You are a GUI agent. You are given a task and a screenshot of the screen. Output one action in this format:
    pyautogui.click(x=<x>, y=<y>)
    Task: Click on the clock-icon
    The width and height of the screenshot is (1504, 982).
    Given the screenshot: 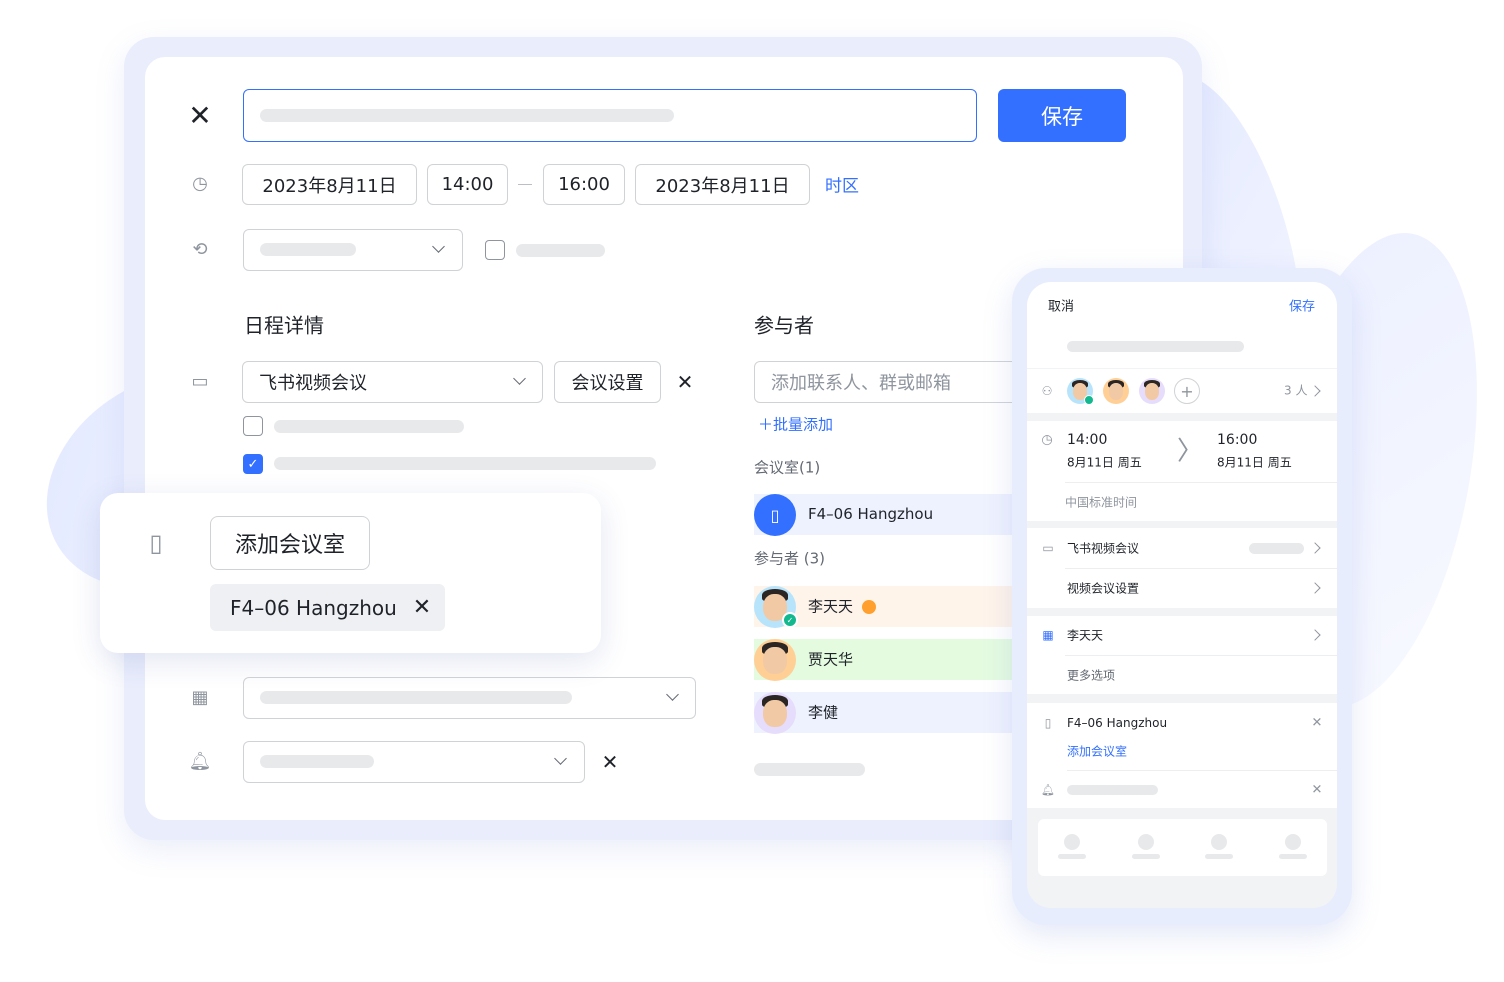 What is the action you would take?
    pyautogui.click(x=869, y=607)
    